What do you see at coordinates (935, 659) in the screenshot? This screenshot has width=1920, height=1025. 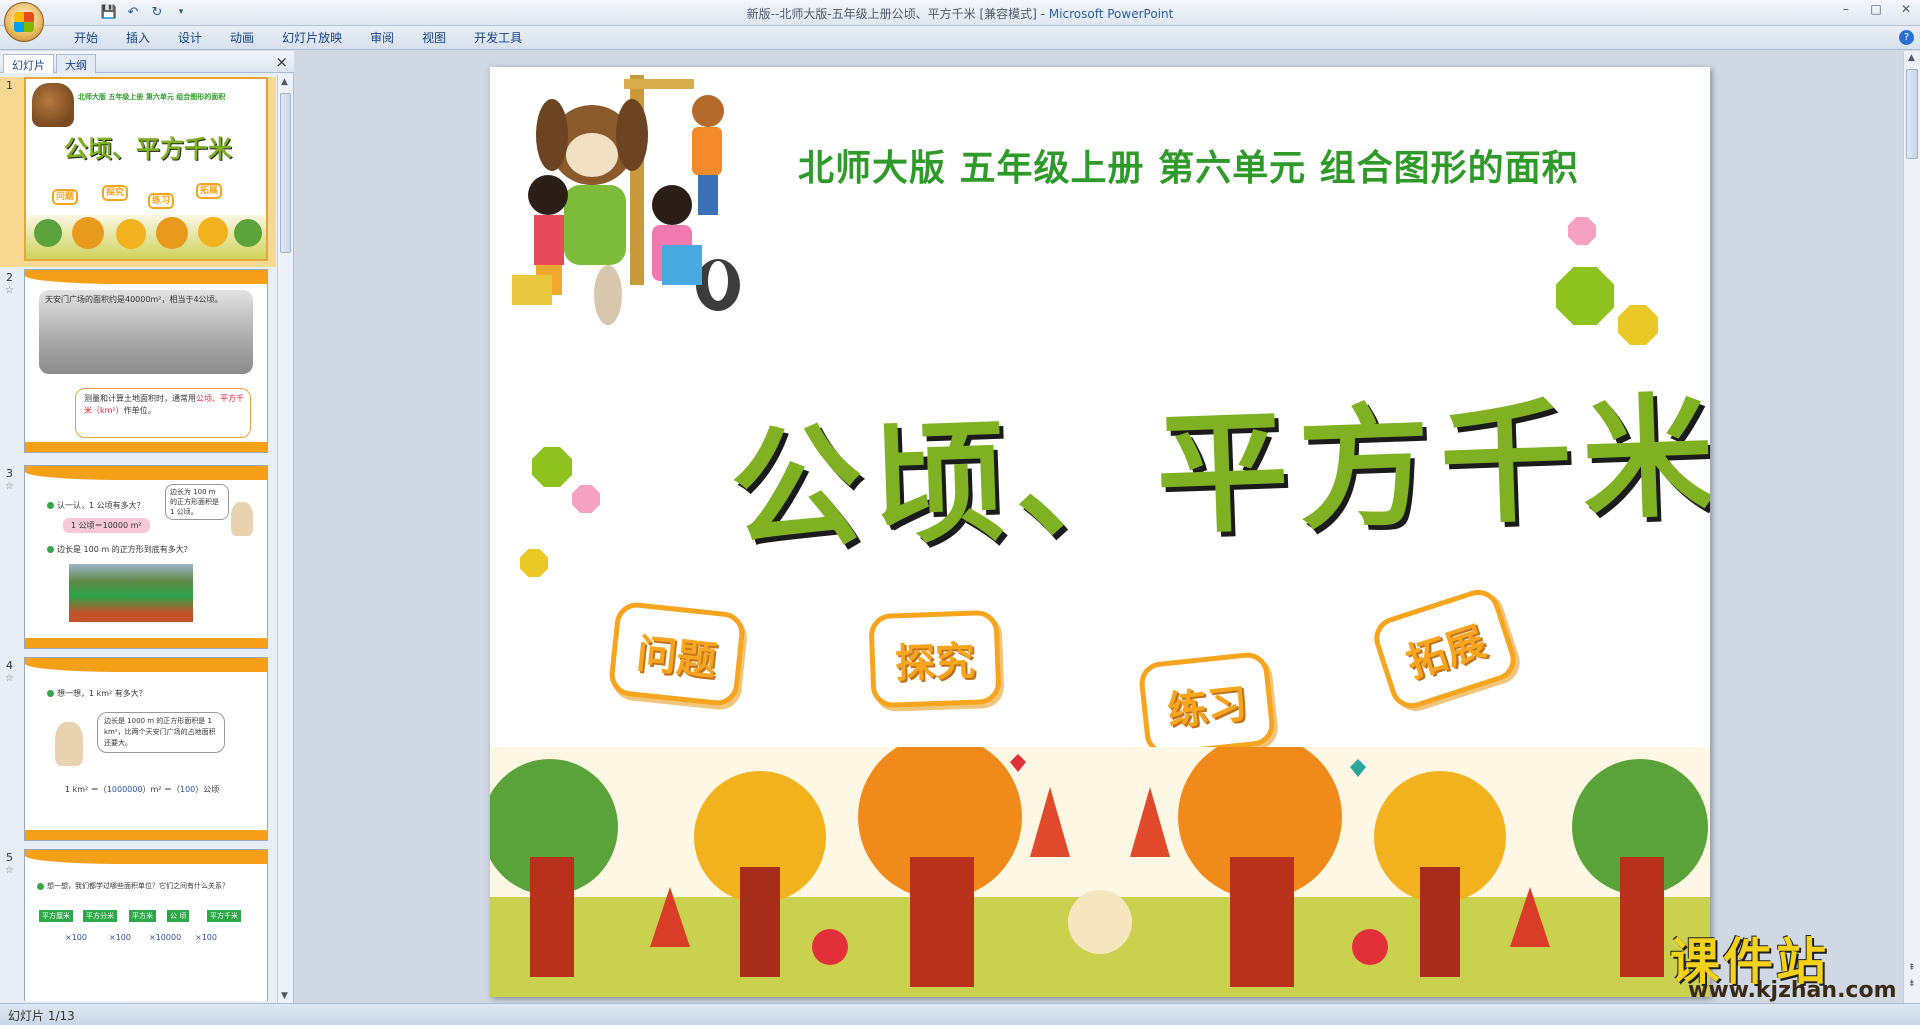 I see `badge-explore: 探究` at bounding box center [935, 659].